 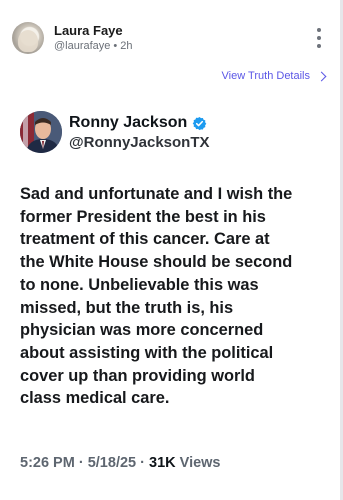 I want to click on post-age: 2h, so click(x=126, y=46).